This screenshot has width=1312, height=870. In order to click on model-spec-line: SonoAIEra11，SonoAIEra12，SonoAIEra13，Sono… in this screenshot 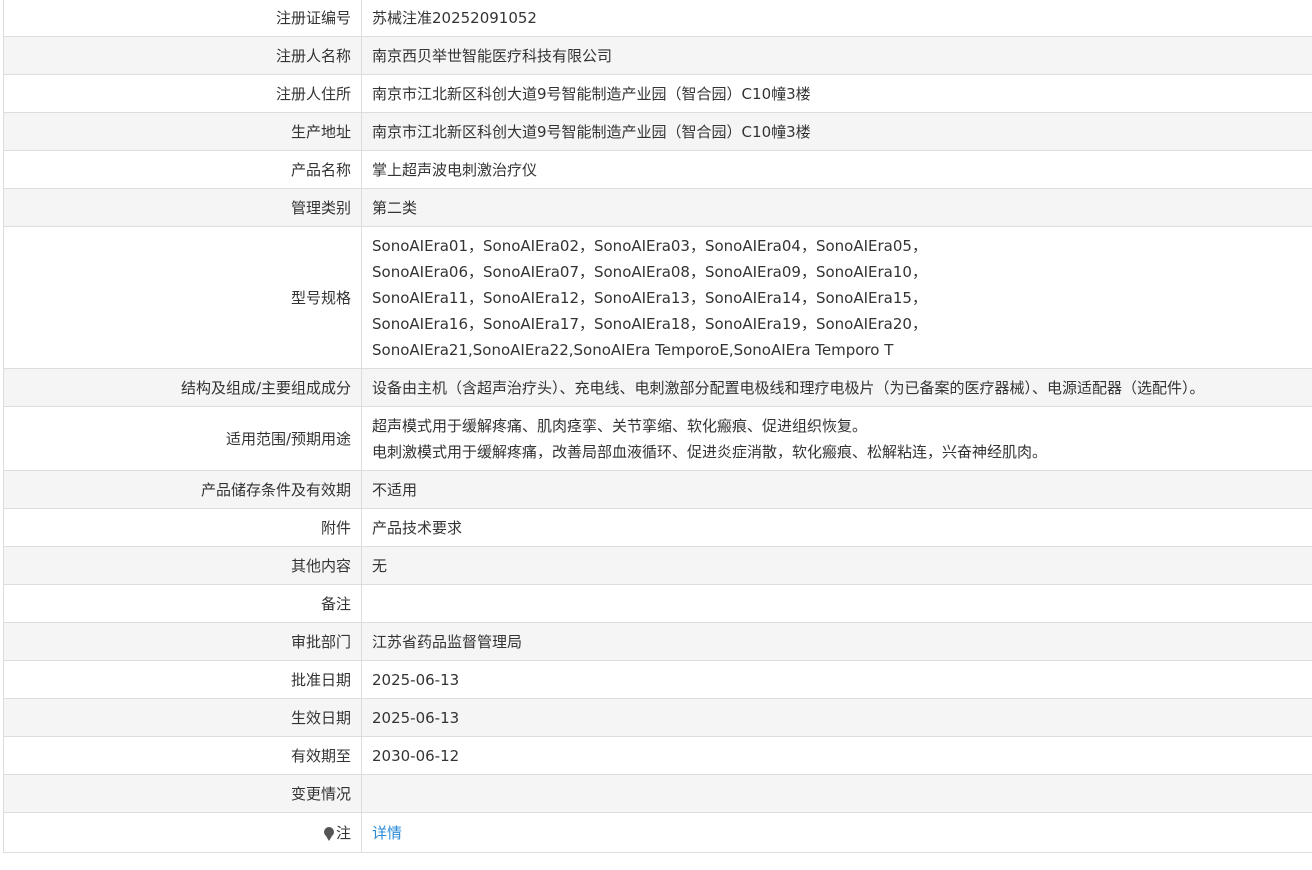, I will do `click(649, 297)`.